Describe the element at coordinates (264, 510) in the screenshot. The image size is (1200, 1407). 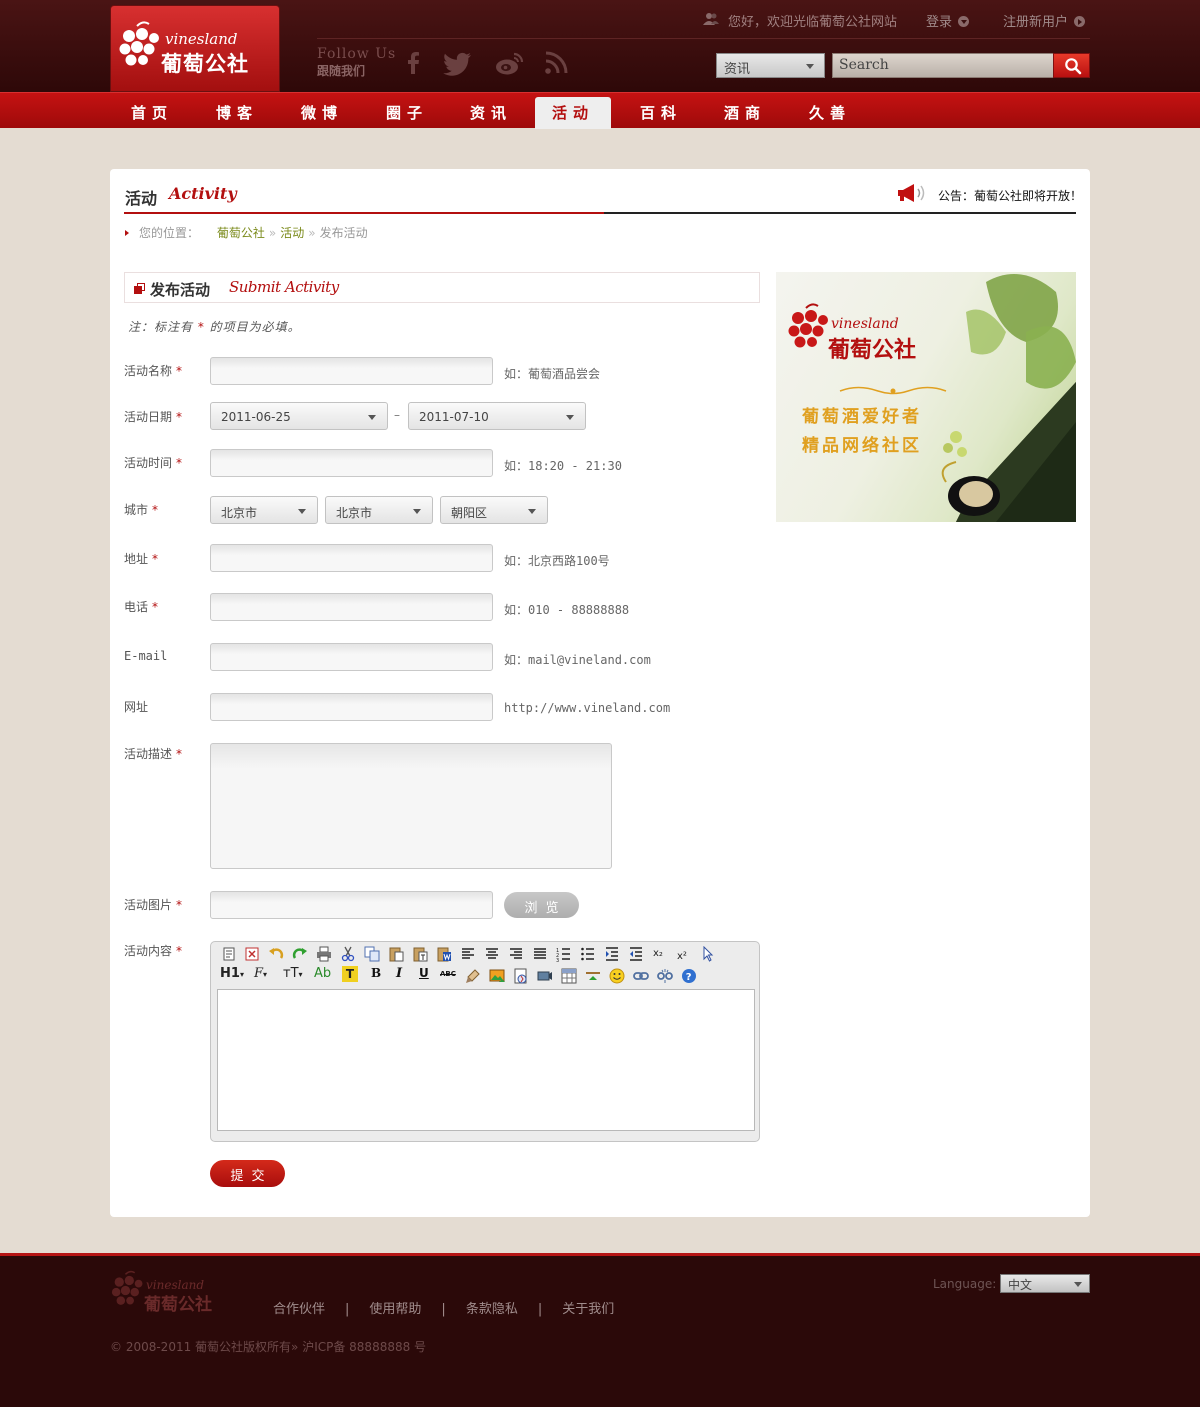
I see `province-select: 北京市` at that location.